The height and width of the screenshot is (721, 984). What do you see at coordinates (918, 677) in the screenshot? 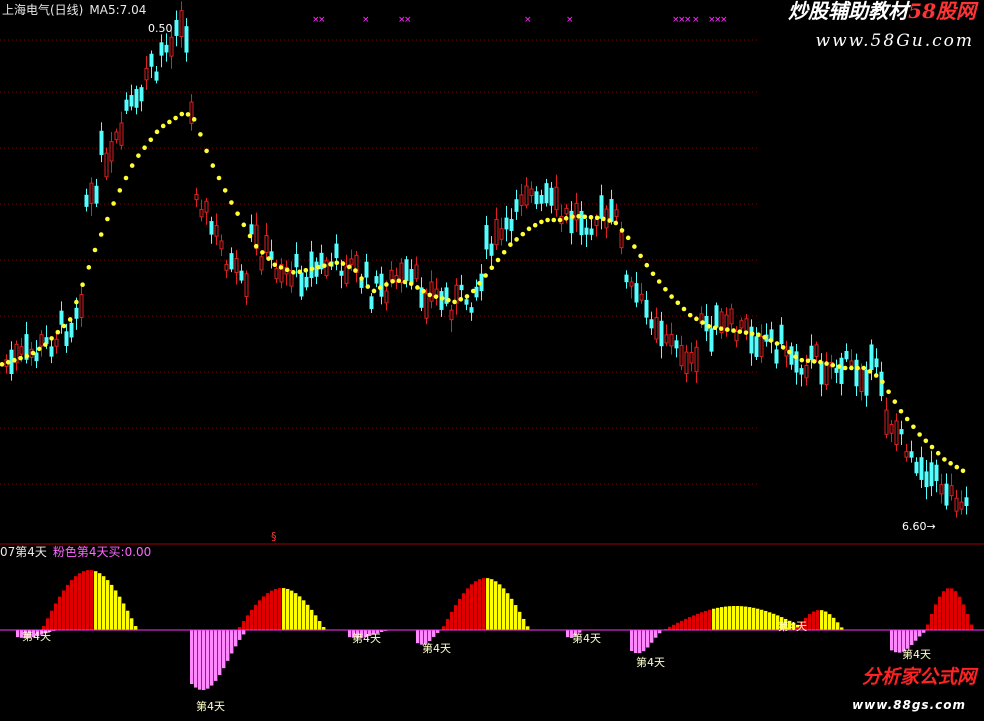
I see `watermark-88gs: 分析家公式网` at bounding box center [918, 677].